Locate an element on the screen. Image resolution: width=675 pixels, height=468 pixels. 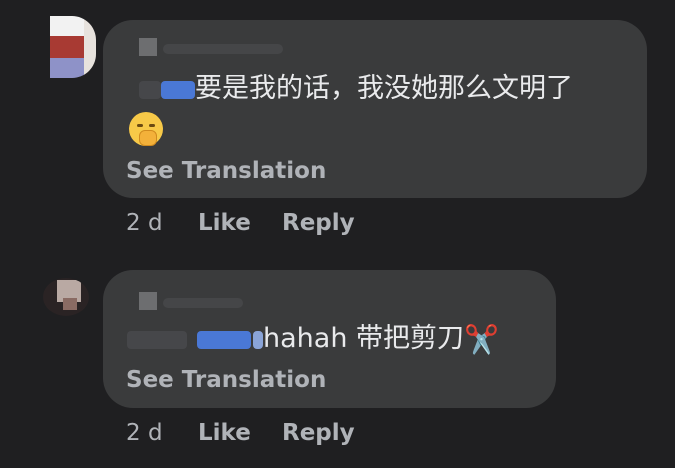
scissors-icon: ✂️ is located at coordinates (481, 339).